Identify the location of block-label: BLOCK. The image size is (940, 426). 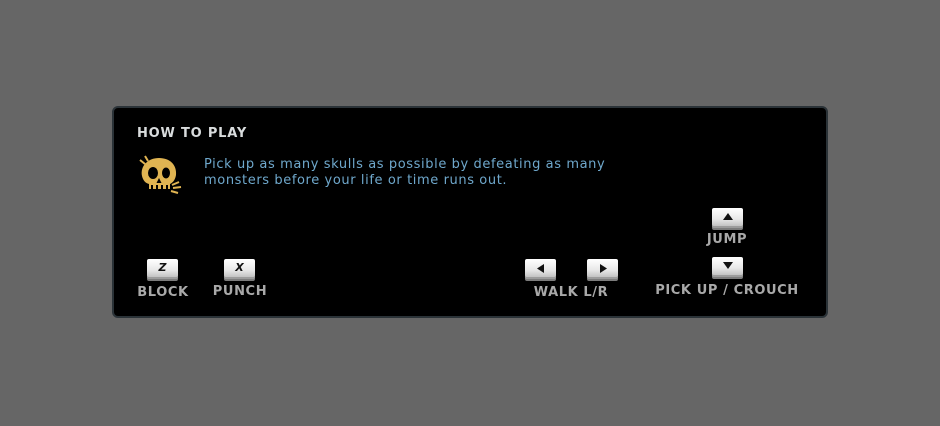
(163, 292).